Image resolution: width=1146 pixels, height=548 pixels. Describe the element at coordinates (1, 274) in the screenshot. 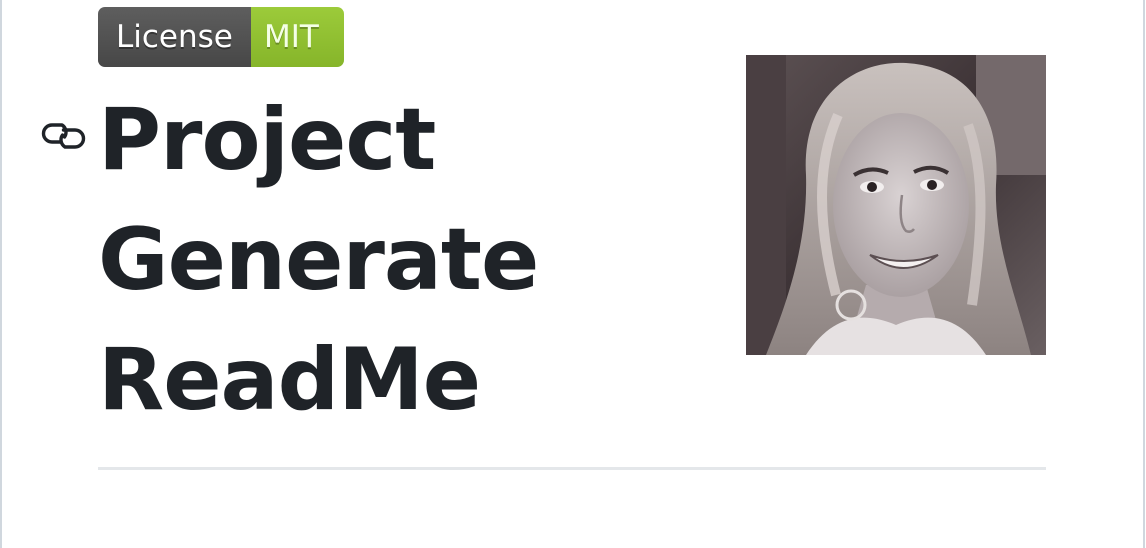

I see `page-border-left` at that location.